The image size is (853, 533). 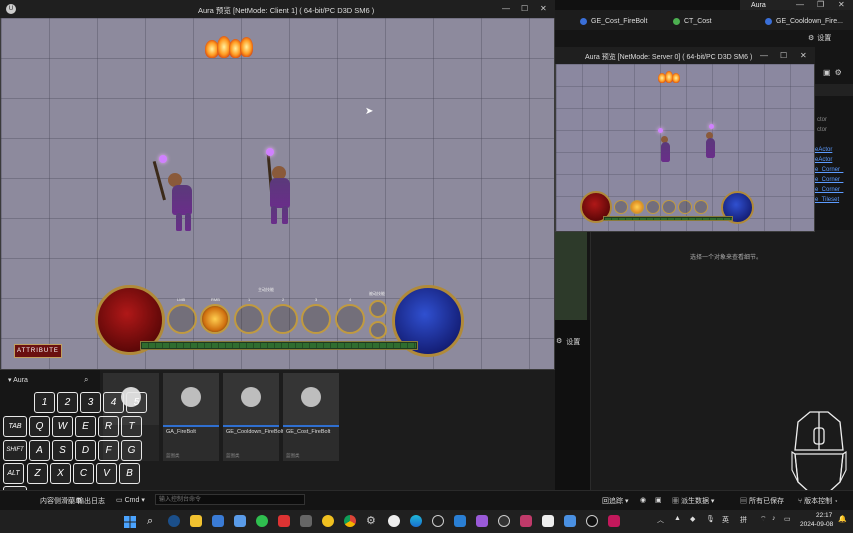 What do you see at coordinates (10, 380) in the screenshot?
I see `chevron-down-icon: ▾` at bounding box center [10, 380].